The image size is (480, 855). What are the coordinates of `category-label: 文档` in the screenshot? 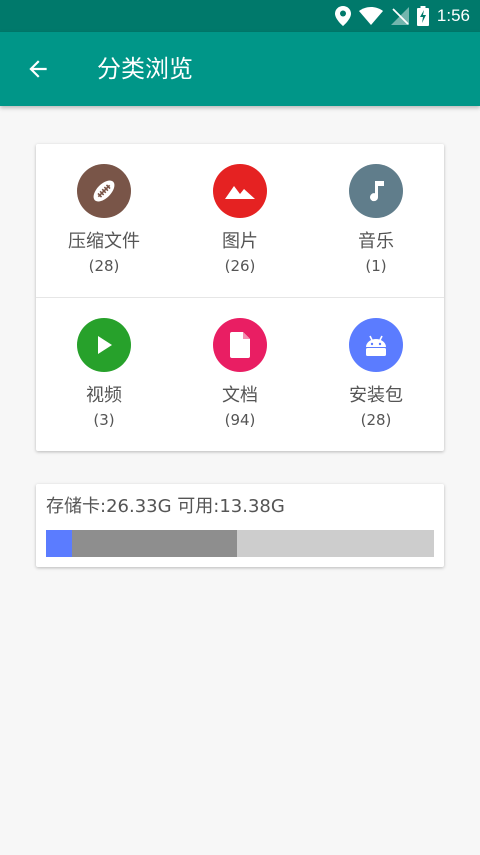 It's located at (240, 395).